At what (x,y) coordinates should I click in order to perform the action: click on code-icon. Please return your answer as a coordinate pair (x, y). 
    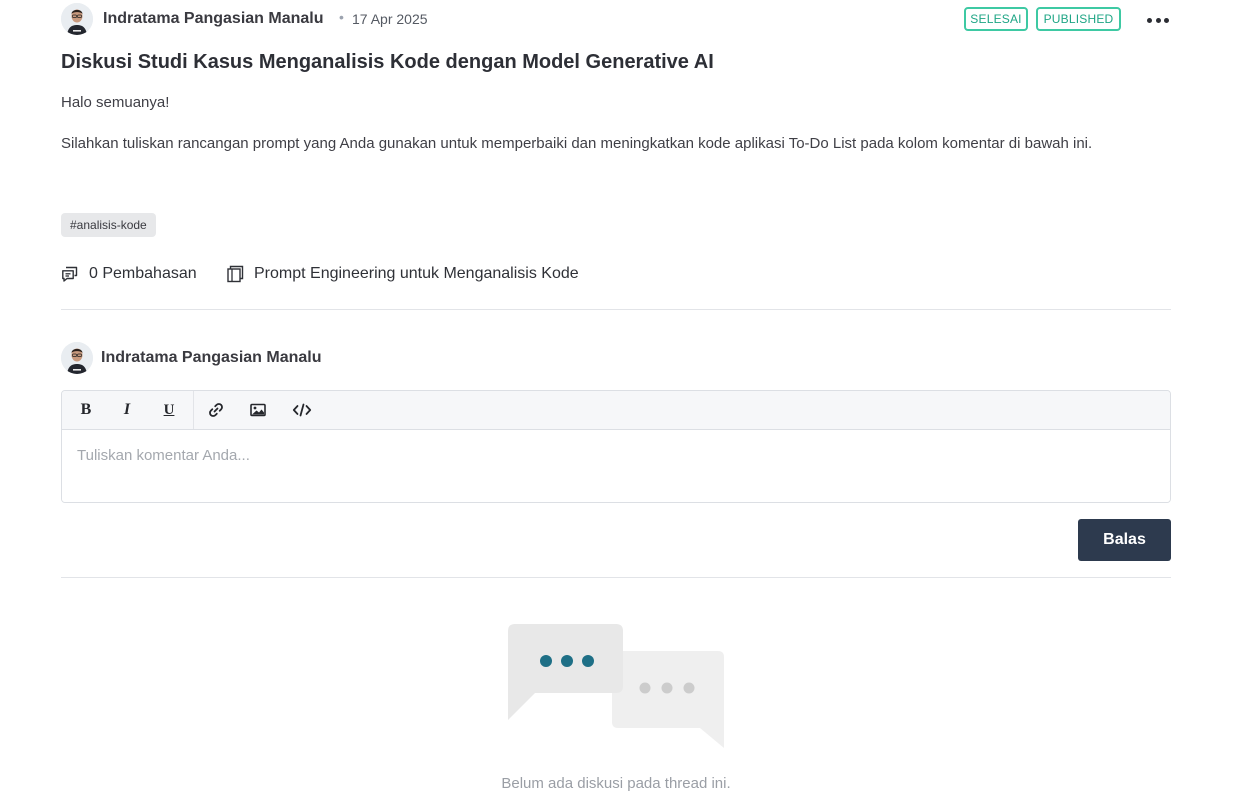
    Looking at the image, I should click on (302, 410).